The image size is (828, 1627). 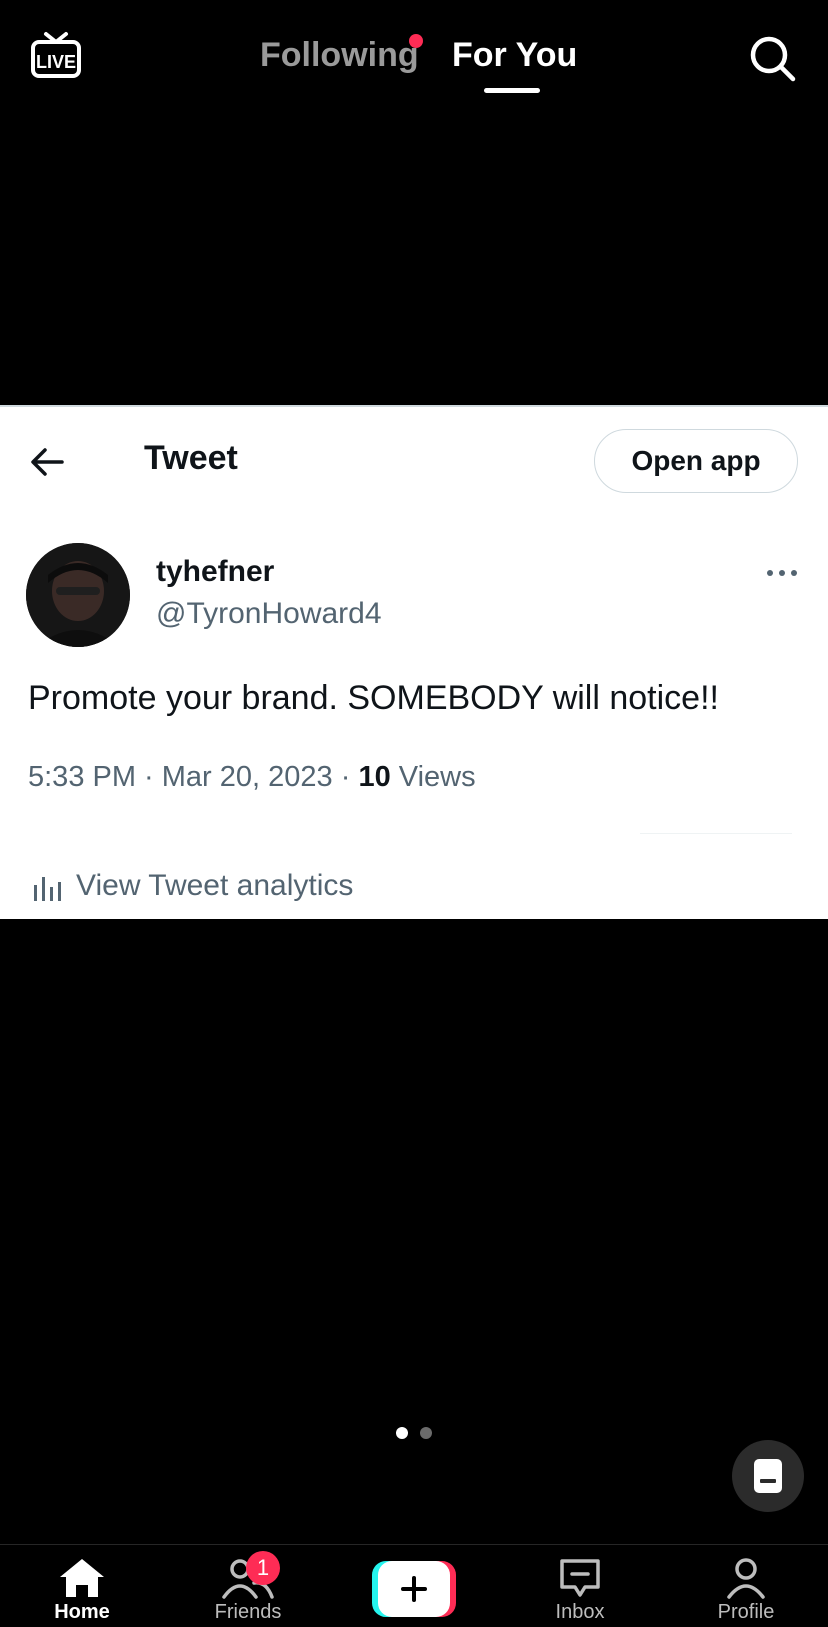 What do you see at coordinates (215, 572) in the screenshot?
I see `display-name: tyhefner` at bounding box center [215, 572].